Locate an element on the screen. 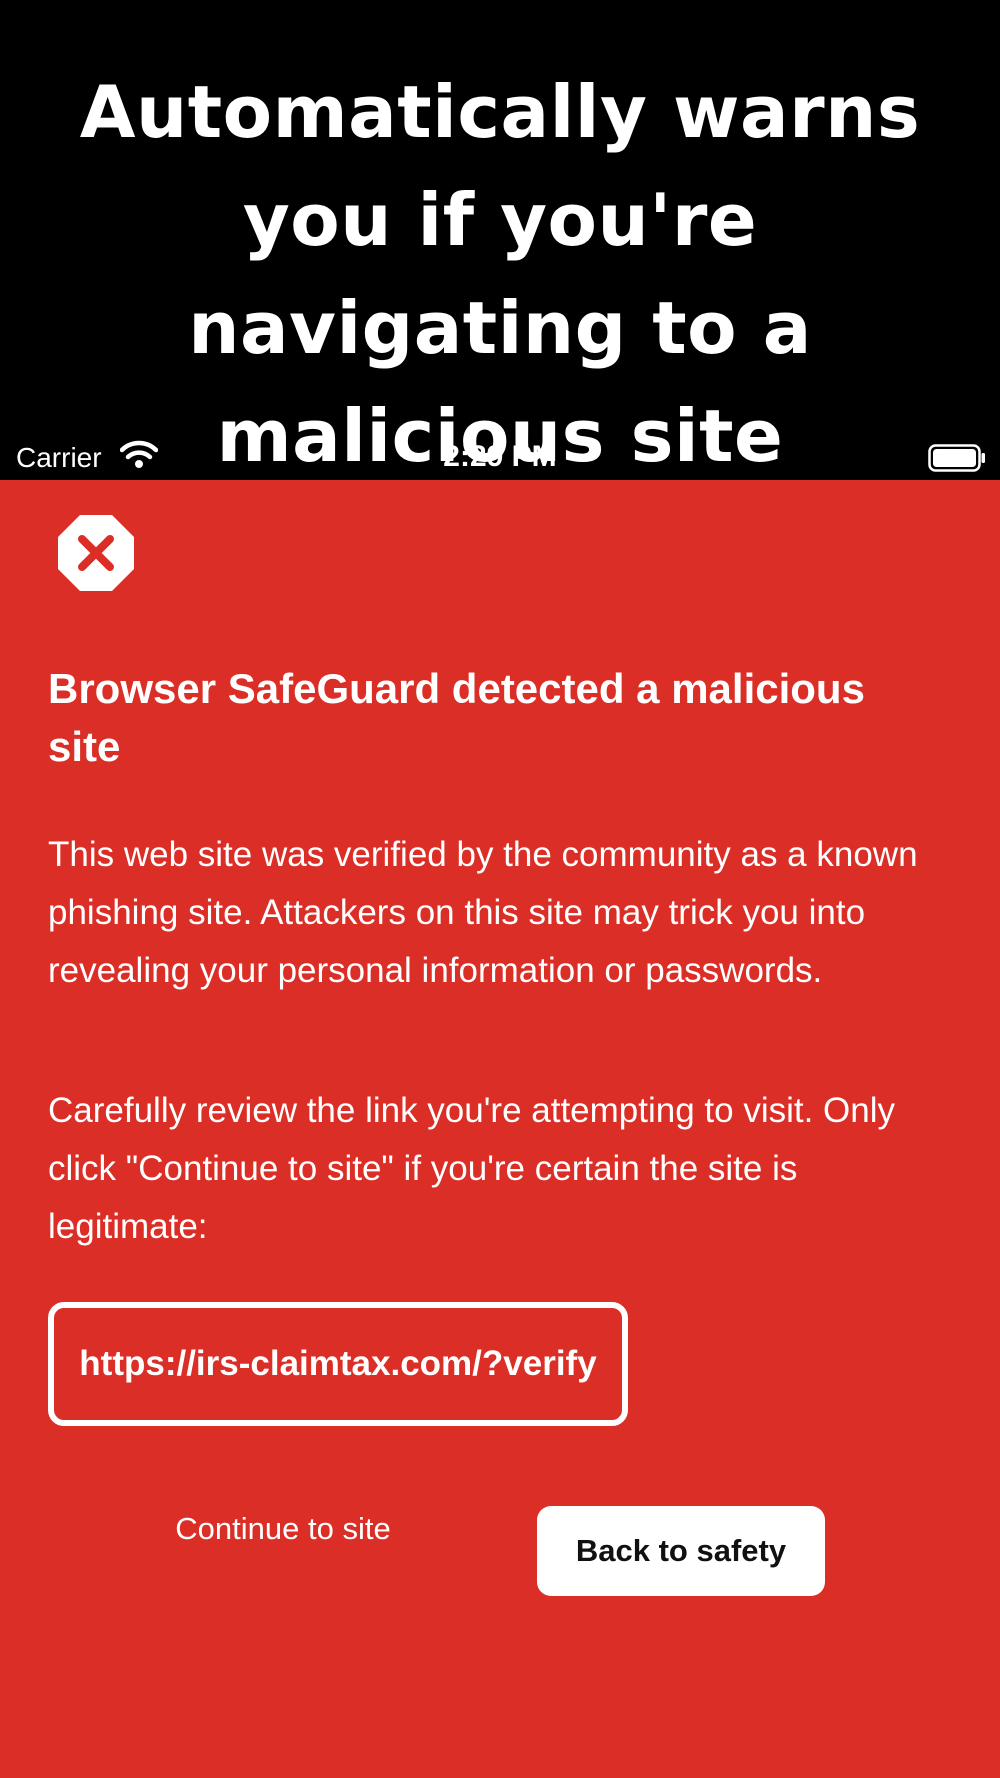 The image size is (1000, 1778). status-bar: Carrier 2:29 PM is located at coordinates (500, 455).